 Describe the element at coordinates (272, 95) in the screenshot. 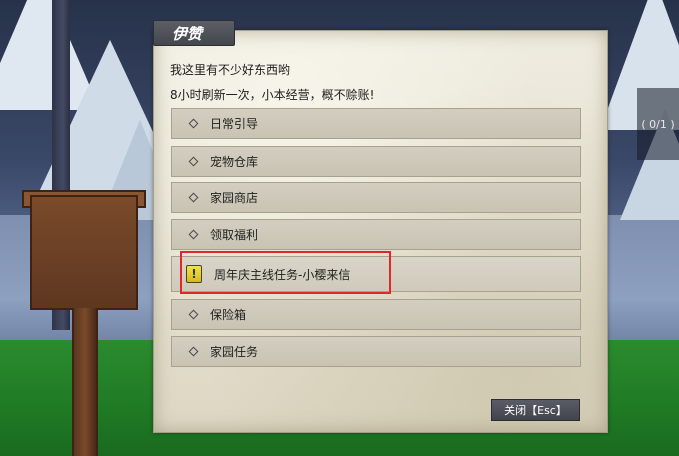

I see `npc-greeting-line-2: 8小时刷新一次，小本经营，概不赊账!` at that location.